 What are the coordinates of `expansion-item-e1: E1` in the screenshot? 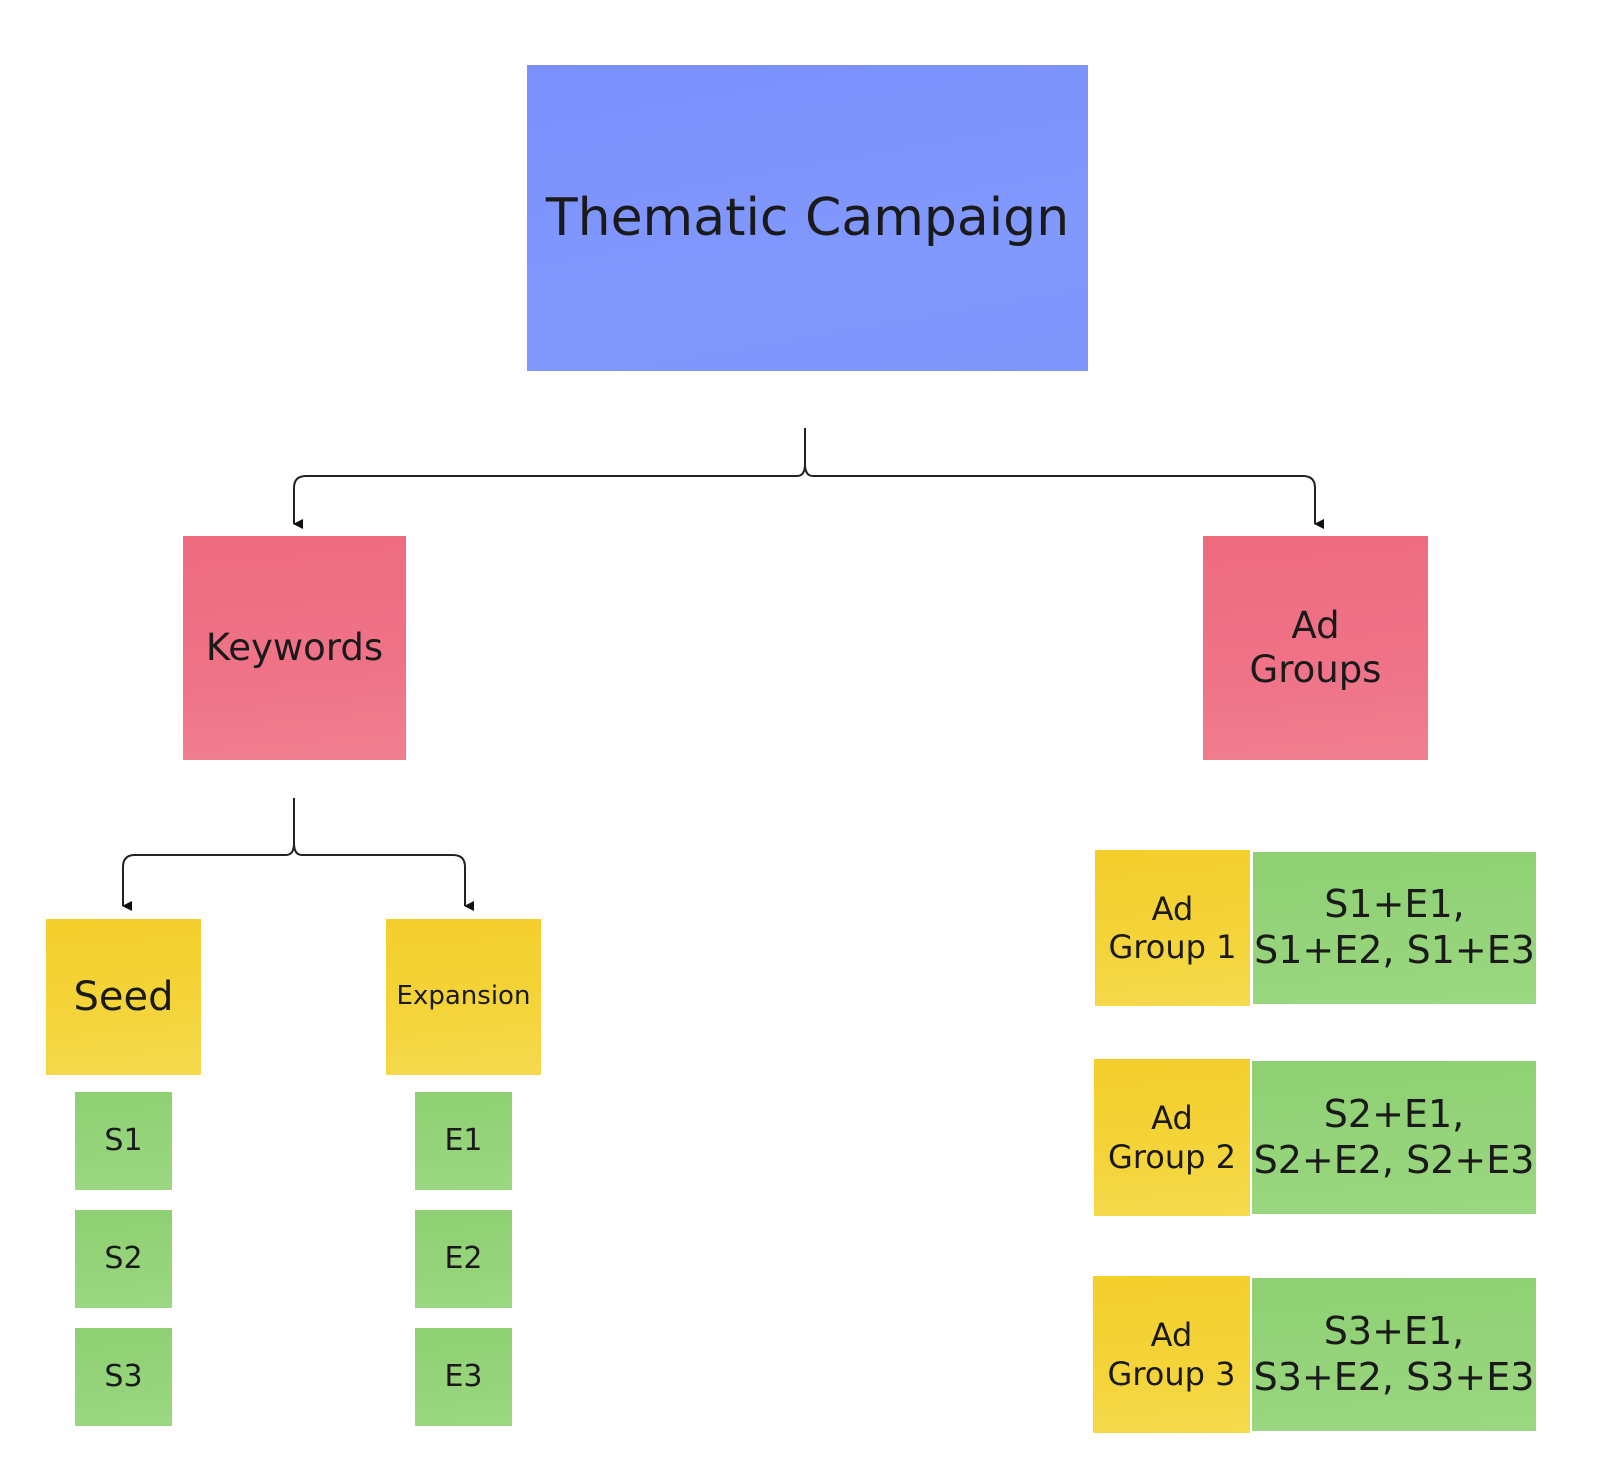 It's located at (463, 1141).